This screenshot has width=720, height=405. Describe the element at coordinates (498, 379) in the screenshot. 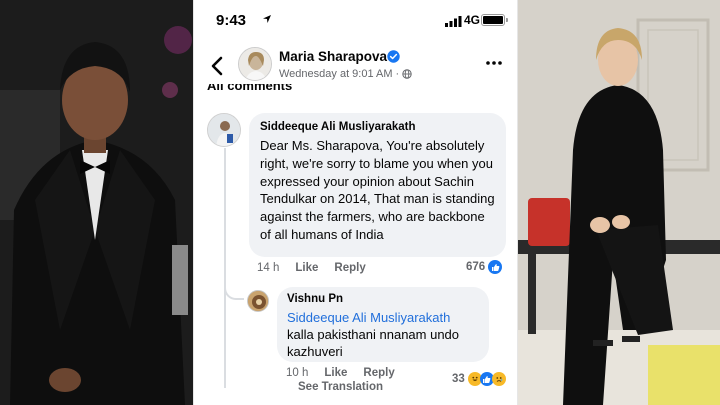

I see `sad-reaction-icon` at that location.